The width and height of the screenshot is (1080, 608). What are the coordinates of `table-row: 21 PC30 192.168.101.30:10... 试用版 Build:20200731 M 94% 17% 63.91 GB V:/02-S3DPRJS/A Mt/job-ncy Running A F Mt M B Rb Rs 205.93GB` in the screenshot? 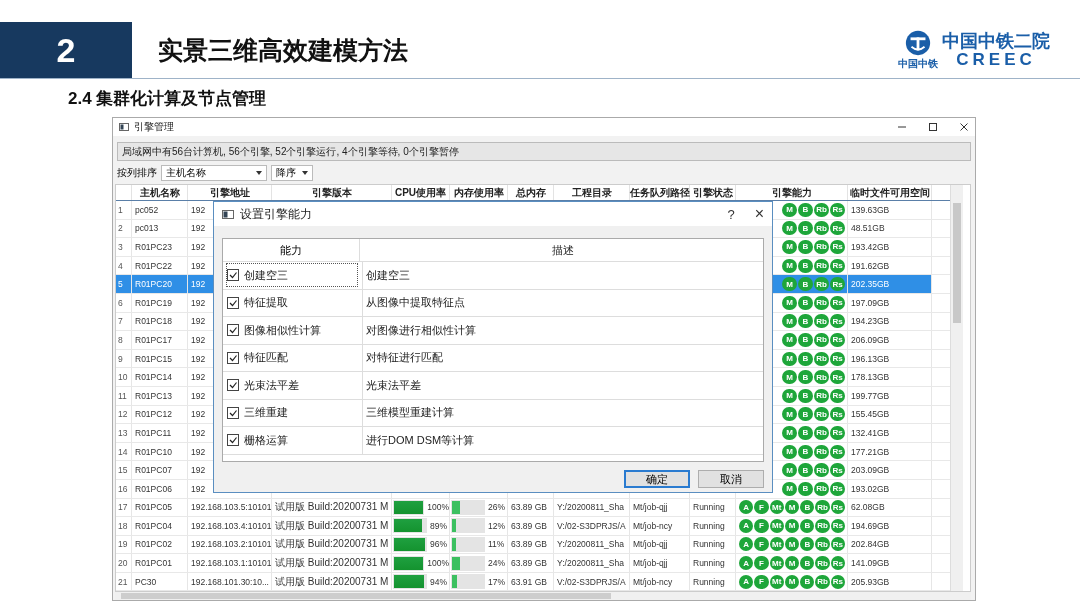 It's located at (533, 582).